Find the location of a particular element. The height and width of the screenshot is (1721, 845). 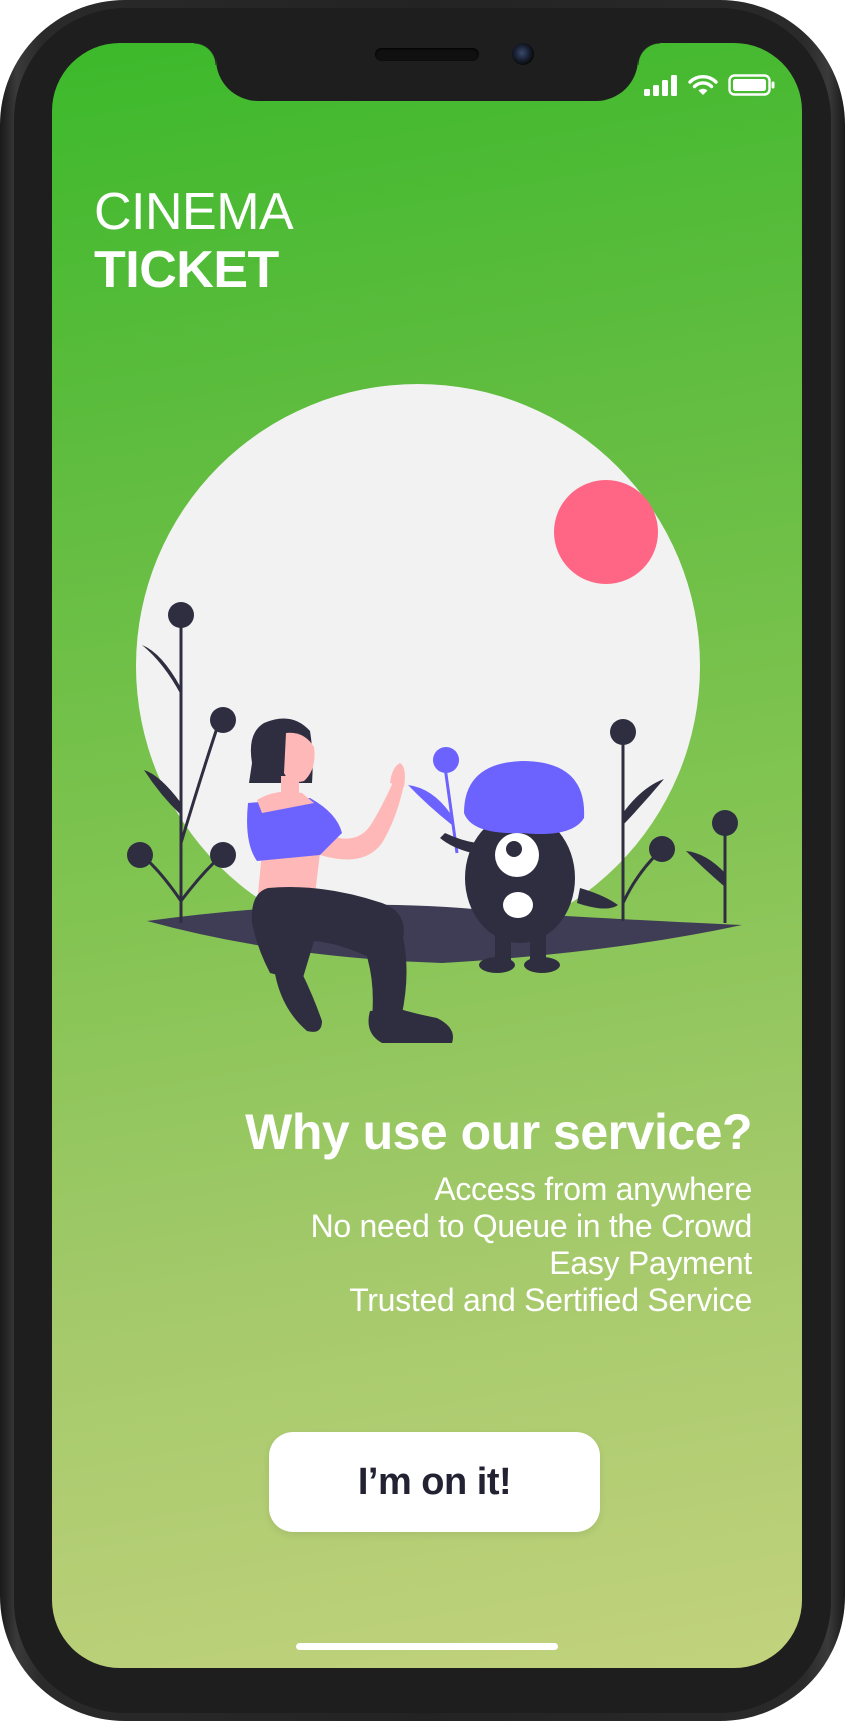

pink-sun-icon is located at coordinates (606, 532).